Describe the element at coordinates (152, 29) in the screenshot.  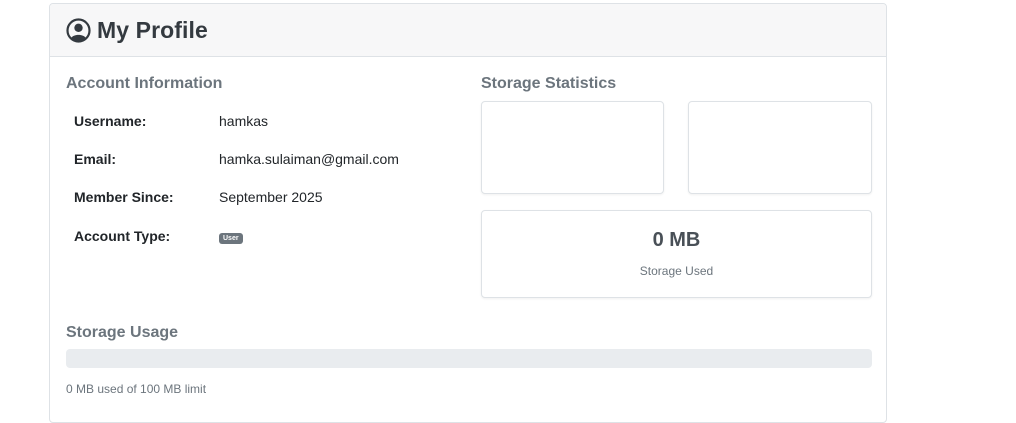
I see `page-title: My Profile` at that location.